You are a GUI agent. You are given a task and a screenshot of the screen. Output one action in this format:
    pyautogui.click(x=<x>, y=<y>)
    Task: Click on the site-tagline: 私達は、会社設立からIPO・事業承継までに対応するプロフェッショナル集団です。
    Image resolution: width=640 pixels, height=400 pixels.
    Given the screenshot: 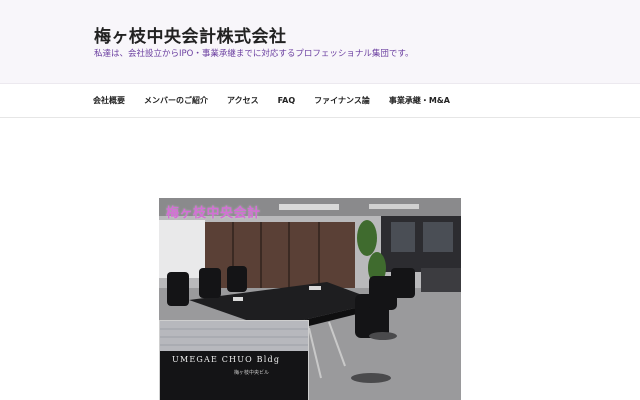 What is the action you would take?
    pyautogui.click(x=254, y=54)
    